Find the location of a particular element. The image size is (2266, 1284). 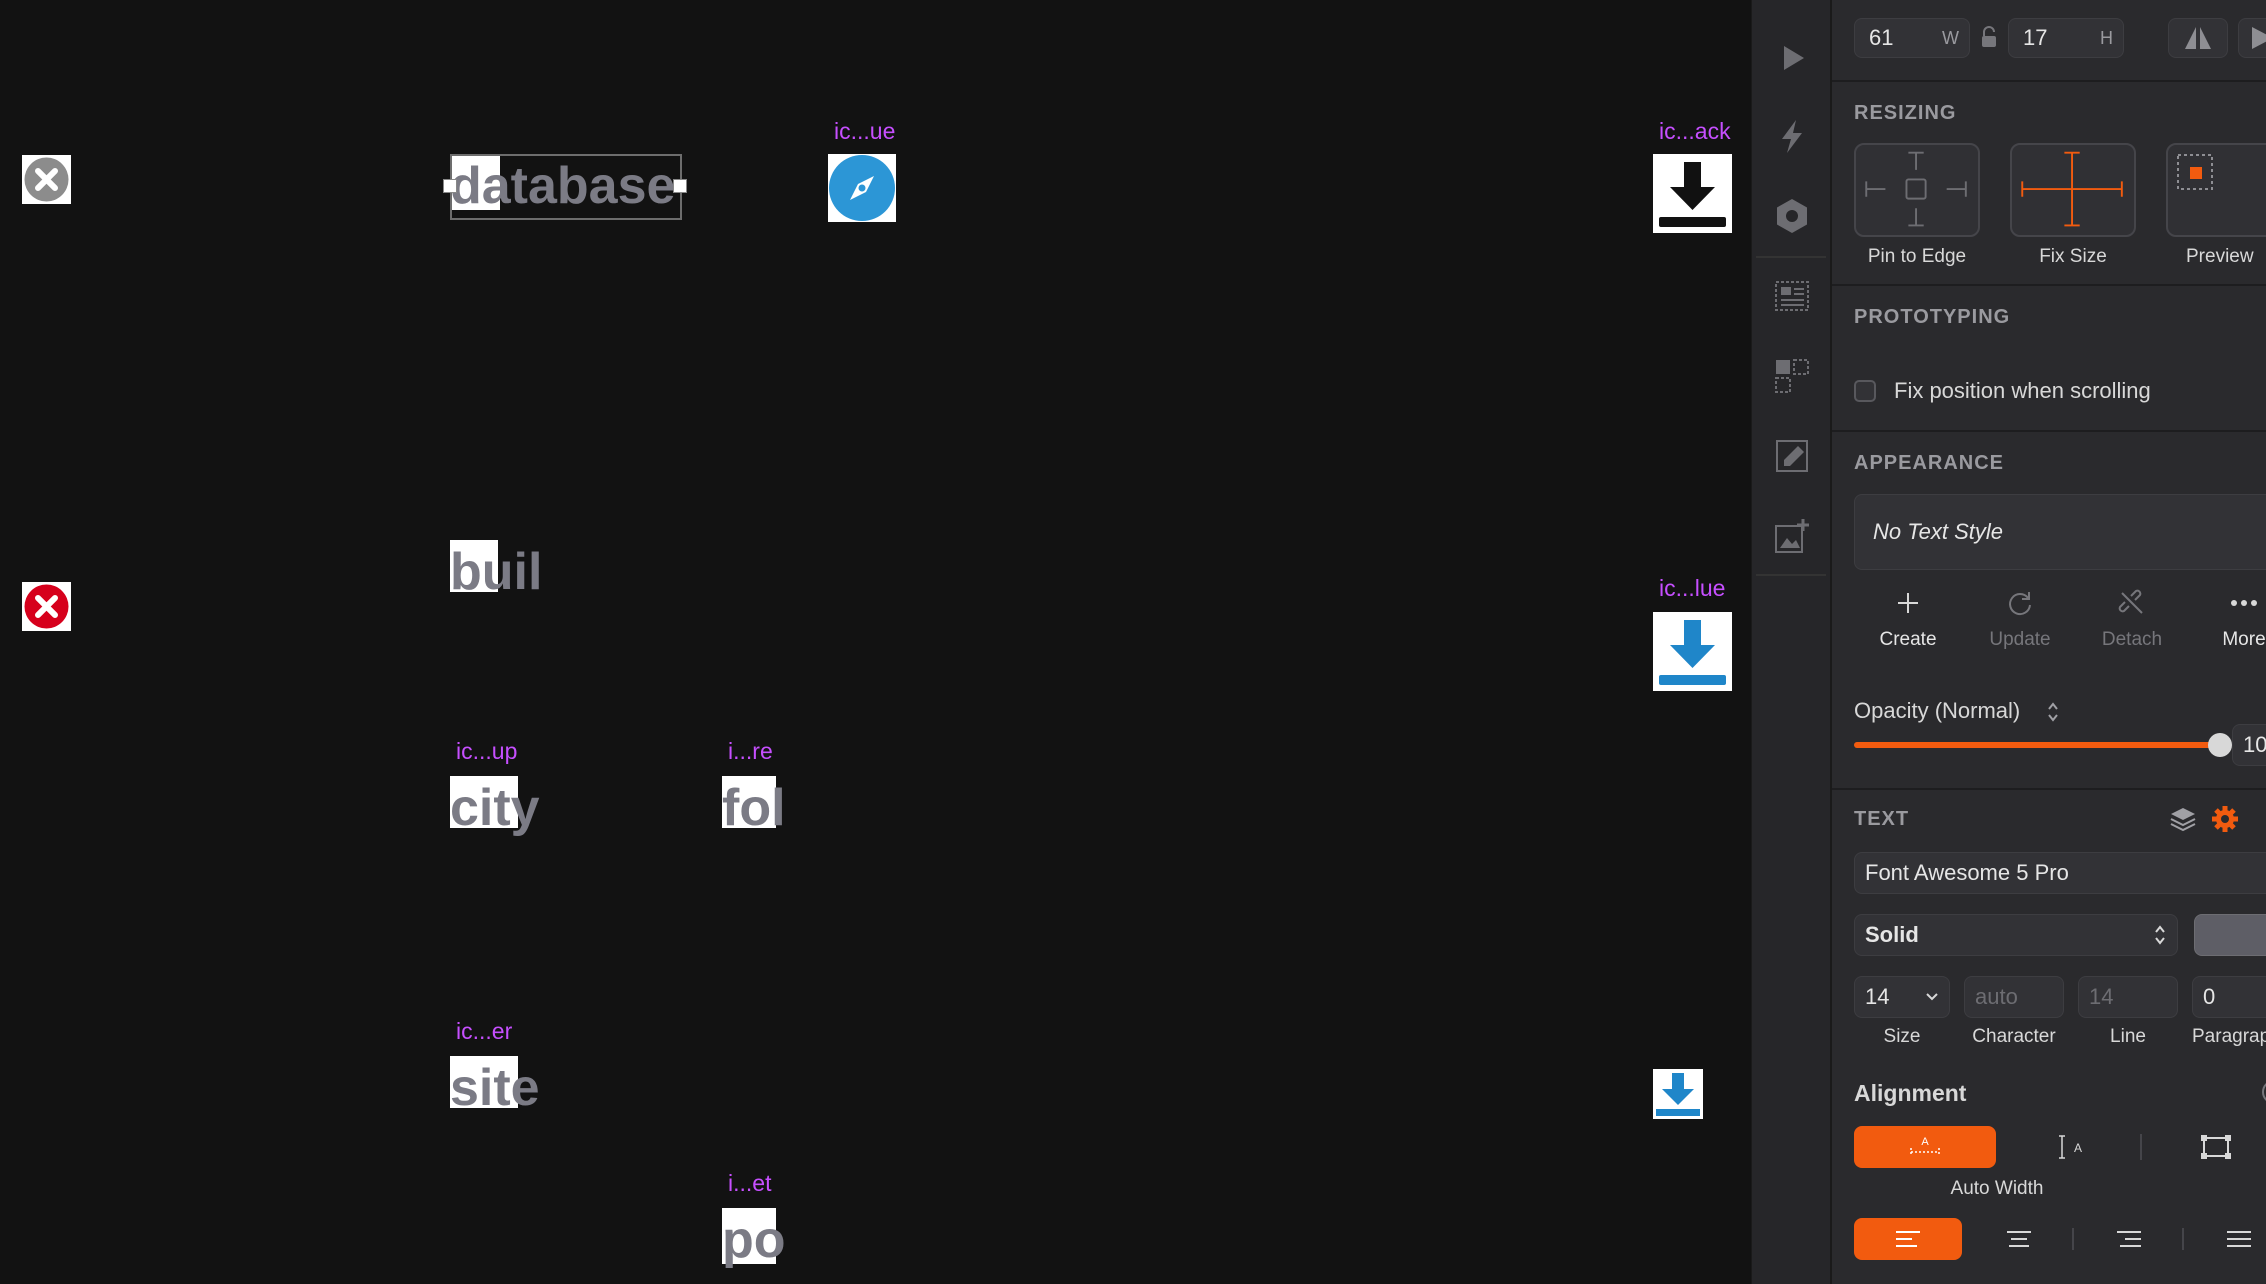

text-layer-city: city is located at coordinates (495, 806).